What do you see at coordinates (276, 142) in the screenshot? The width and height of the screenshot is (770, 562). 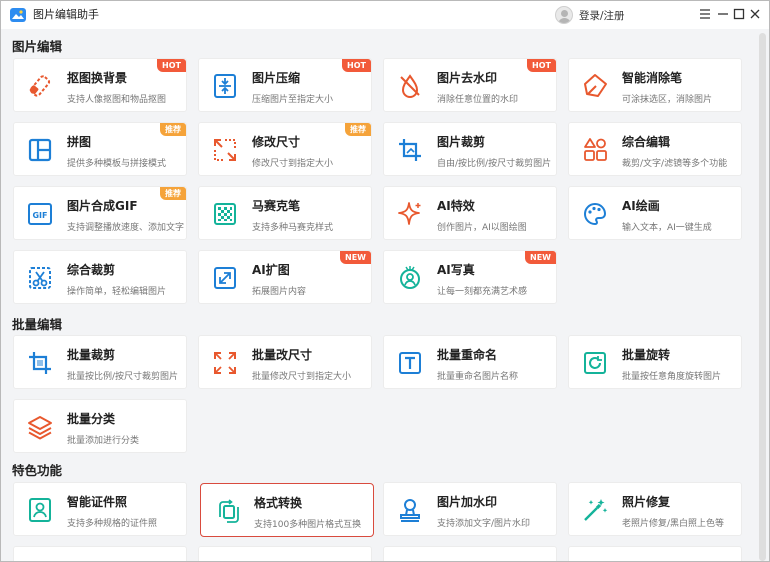 I see `card-name: 修改尺寸` at bounding box center [276, 142].